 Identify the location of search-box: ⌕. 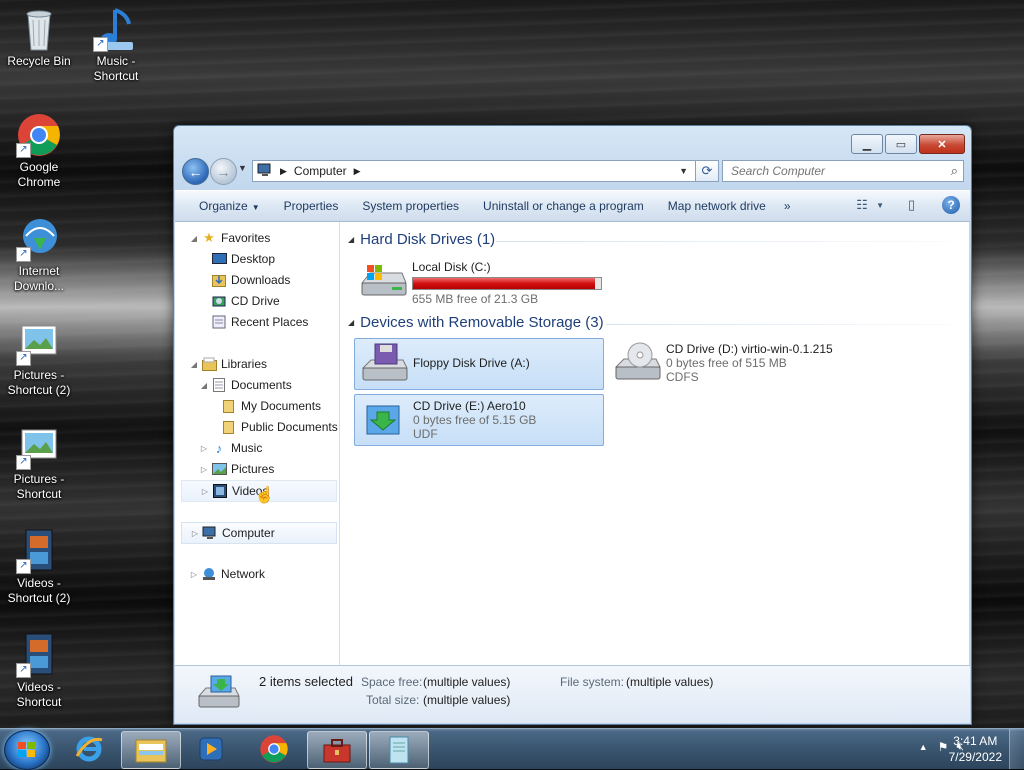
(843, 171).